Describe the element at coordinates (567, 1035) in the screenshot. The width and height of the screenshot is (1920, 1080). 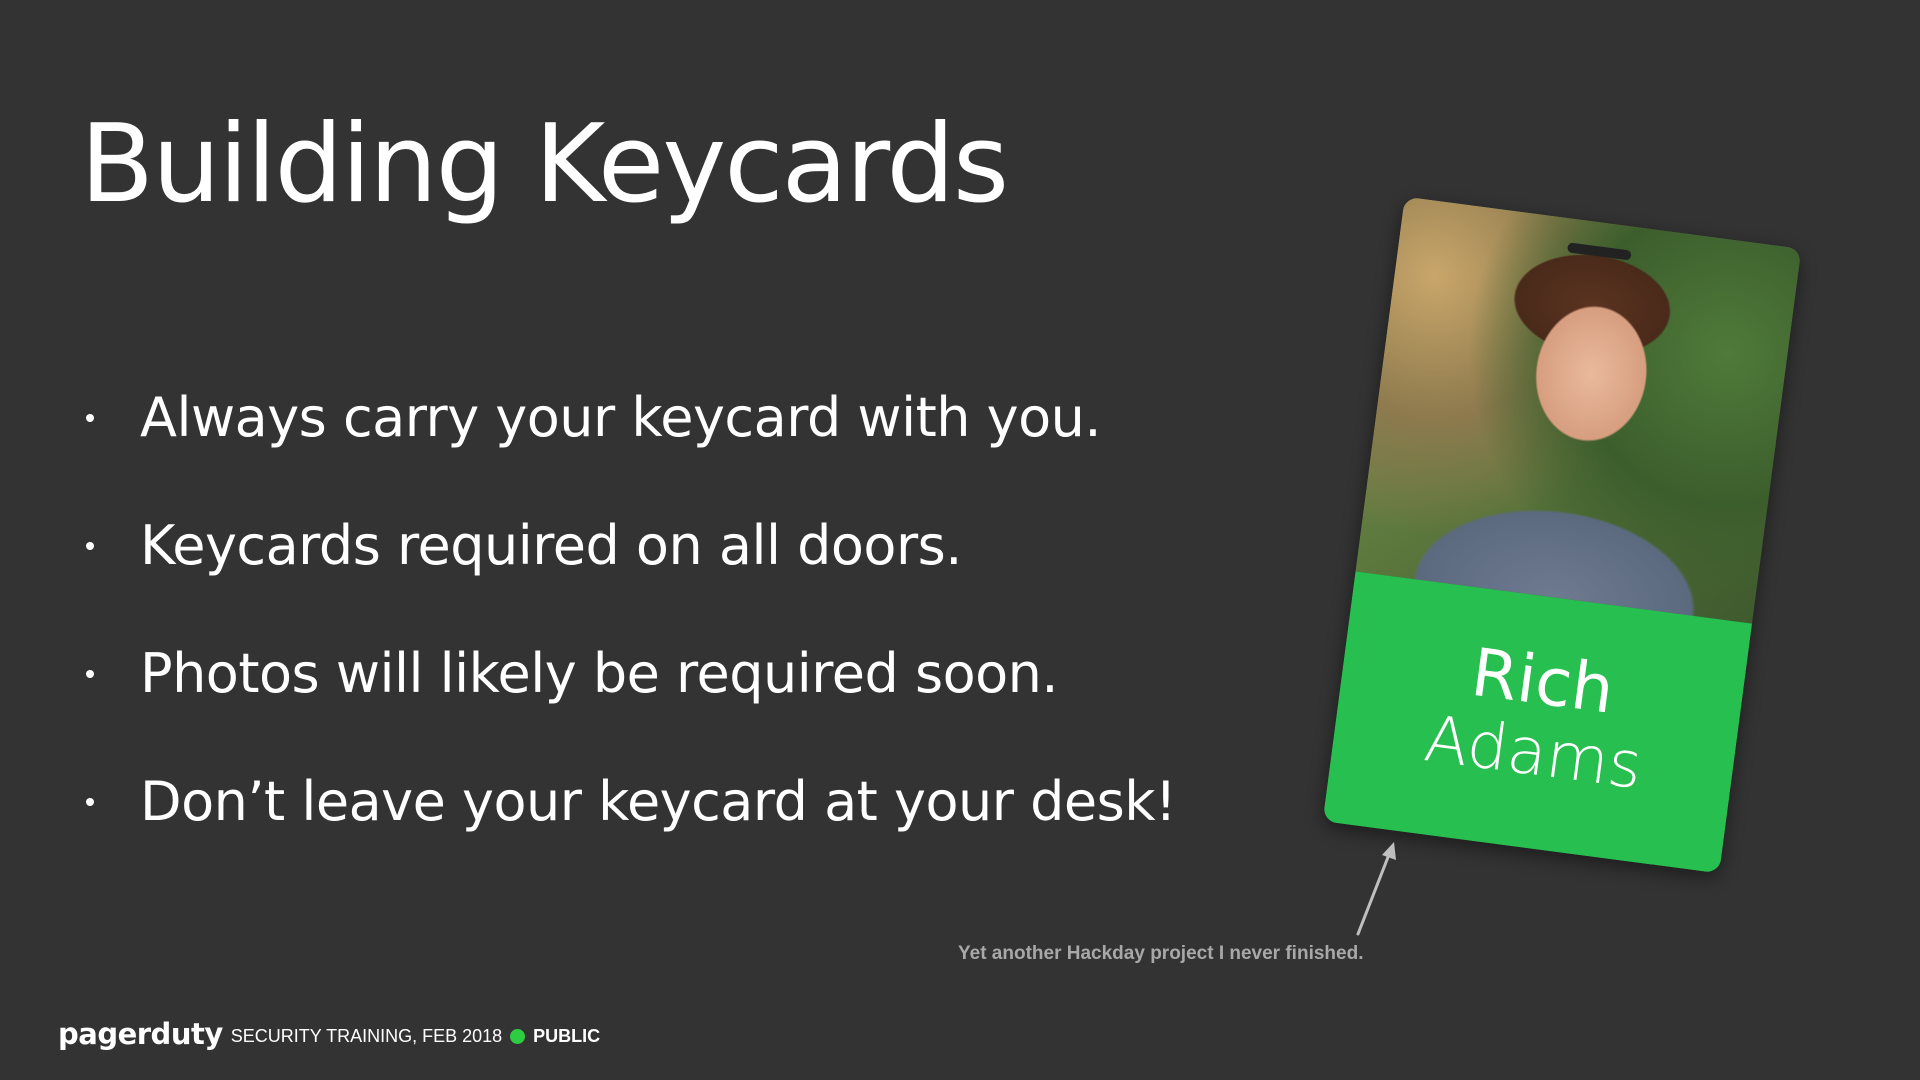
I see `classification-label: PUBLIC` at that location.